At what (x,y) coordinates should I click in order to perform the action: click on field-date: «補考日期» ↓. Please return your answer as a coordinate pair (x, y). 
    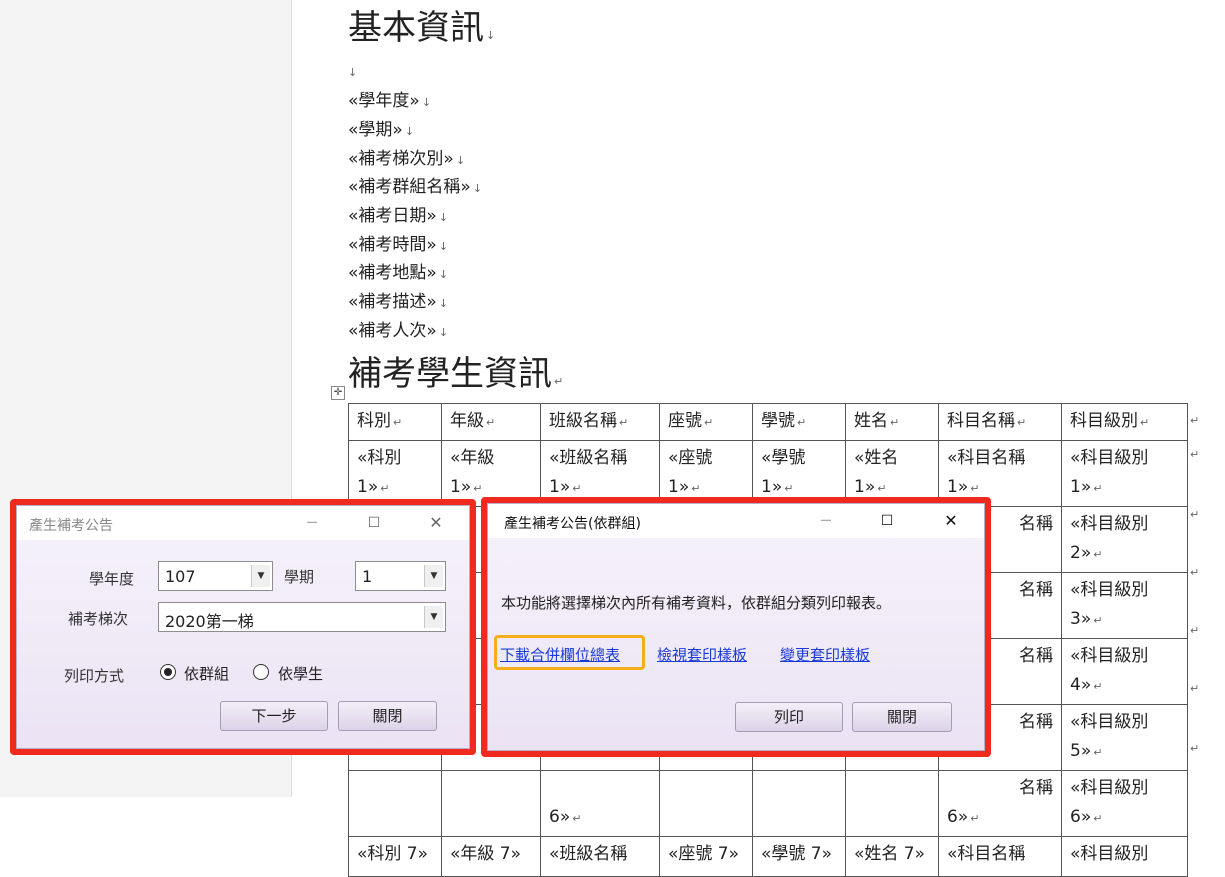
    Looking at the image, I should click on (398, 216).